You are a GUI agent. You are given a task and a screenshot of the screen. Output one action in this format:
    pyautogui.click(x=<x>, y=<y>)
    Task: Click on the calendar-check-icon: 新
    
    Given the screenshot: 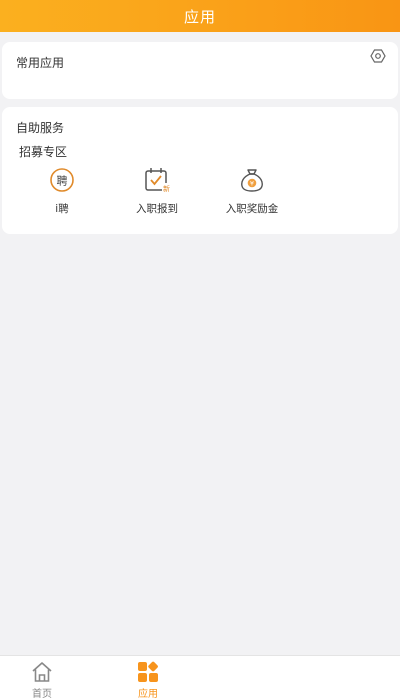 What is the action you would take?
    pyautogui.click(x=158, y=180)
    